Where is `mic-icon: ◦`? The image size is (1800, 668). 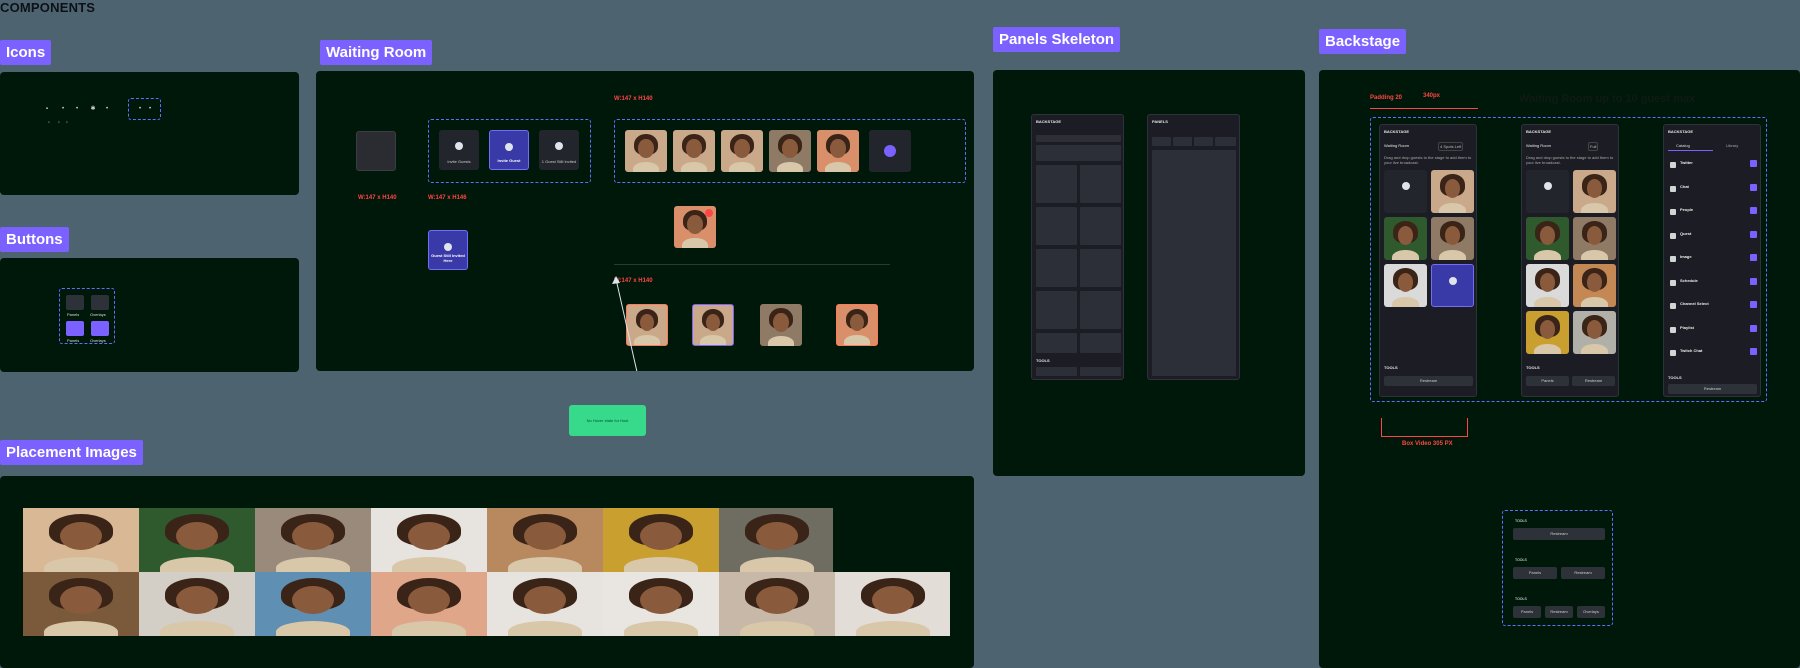
mic-icon: ◦ is located at coordinates (49, 123).